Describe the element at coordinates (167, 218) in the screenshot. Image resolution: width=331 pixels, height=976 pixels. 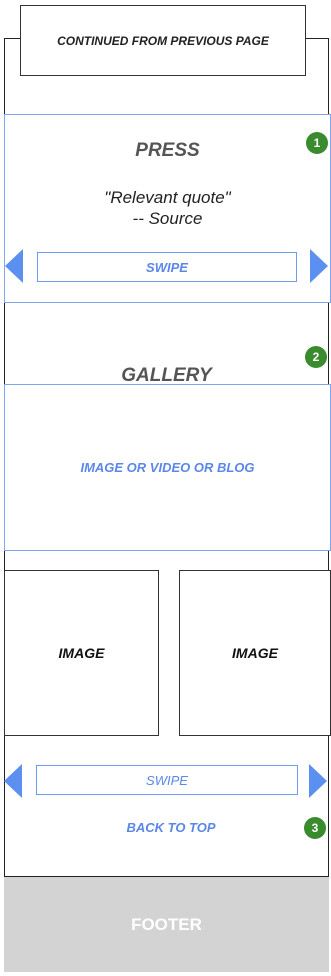
I see `press-source: -- Source` at that location.